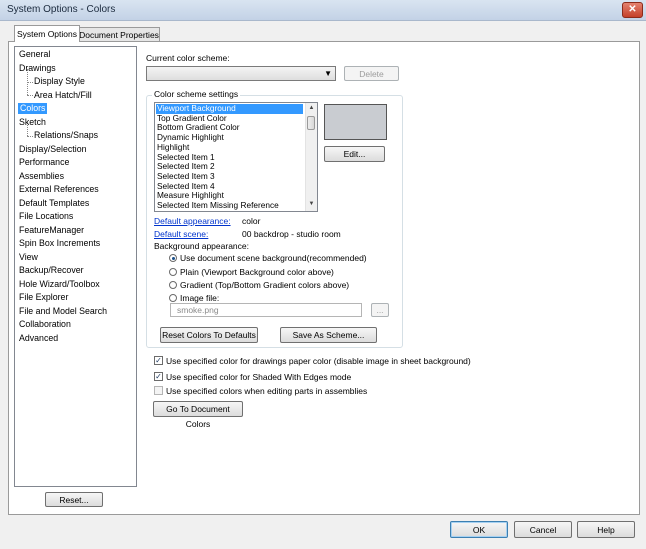 The height and width of the screenshot is (549, 646). I want to click on radio-image-file-label: Image file:, so click(200, 298).